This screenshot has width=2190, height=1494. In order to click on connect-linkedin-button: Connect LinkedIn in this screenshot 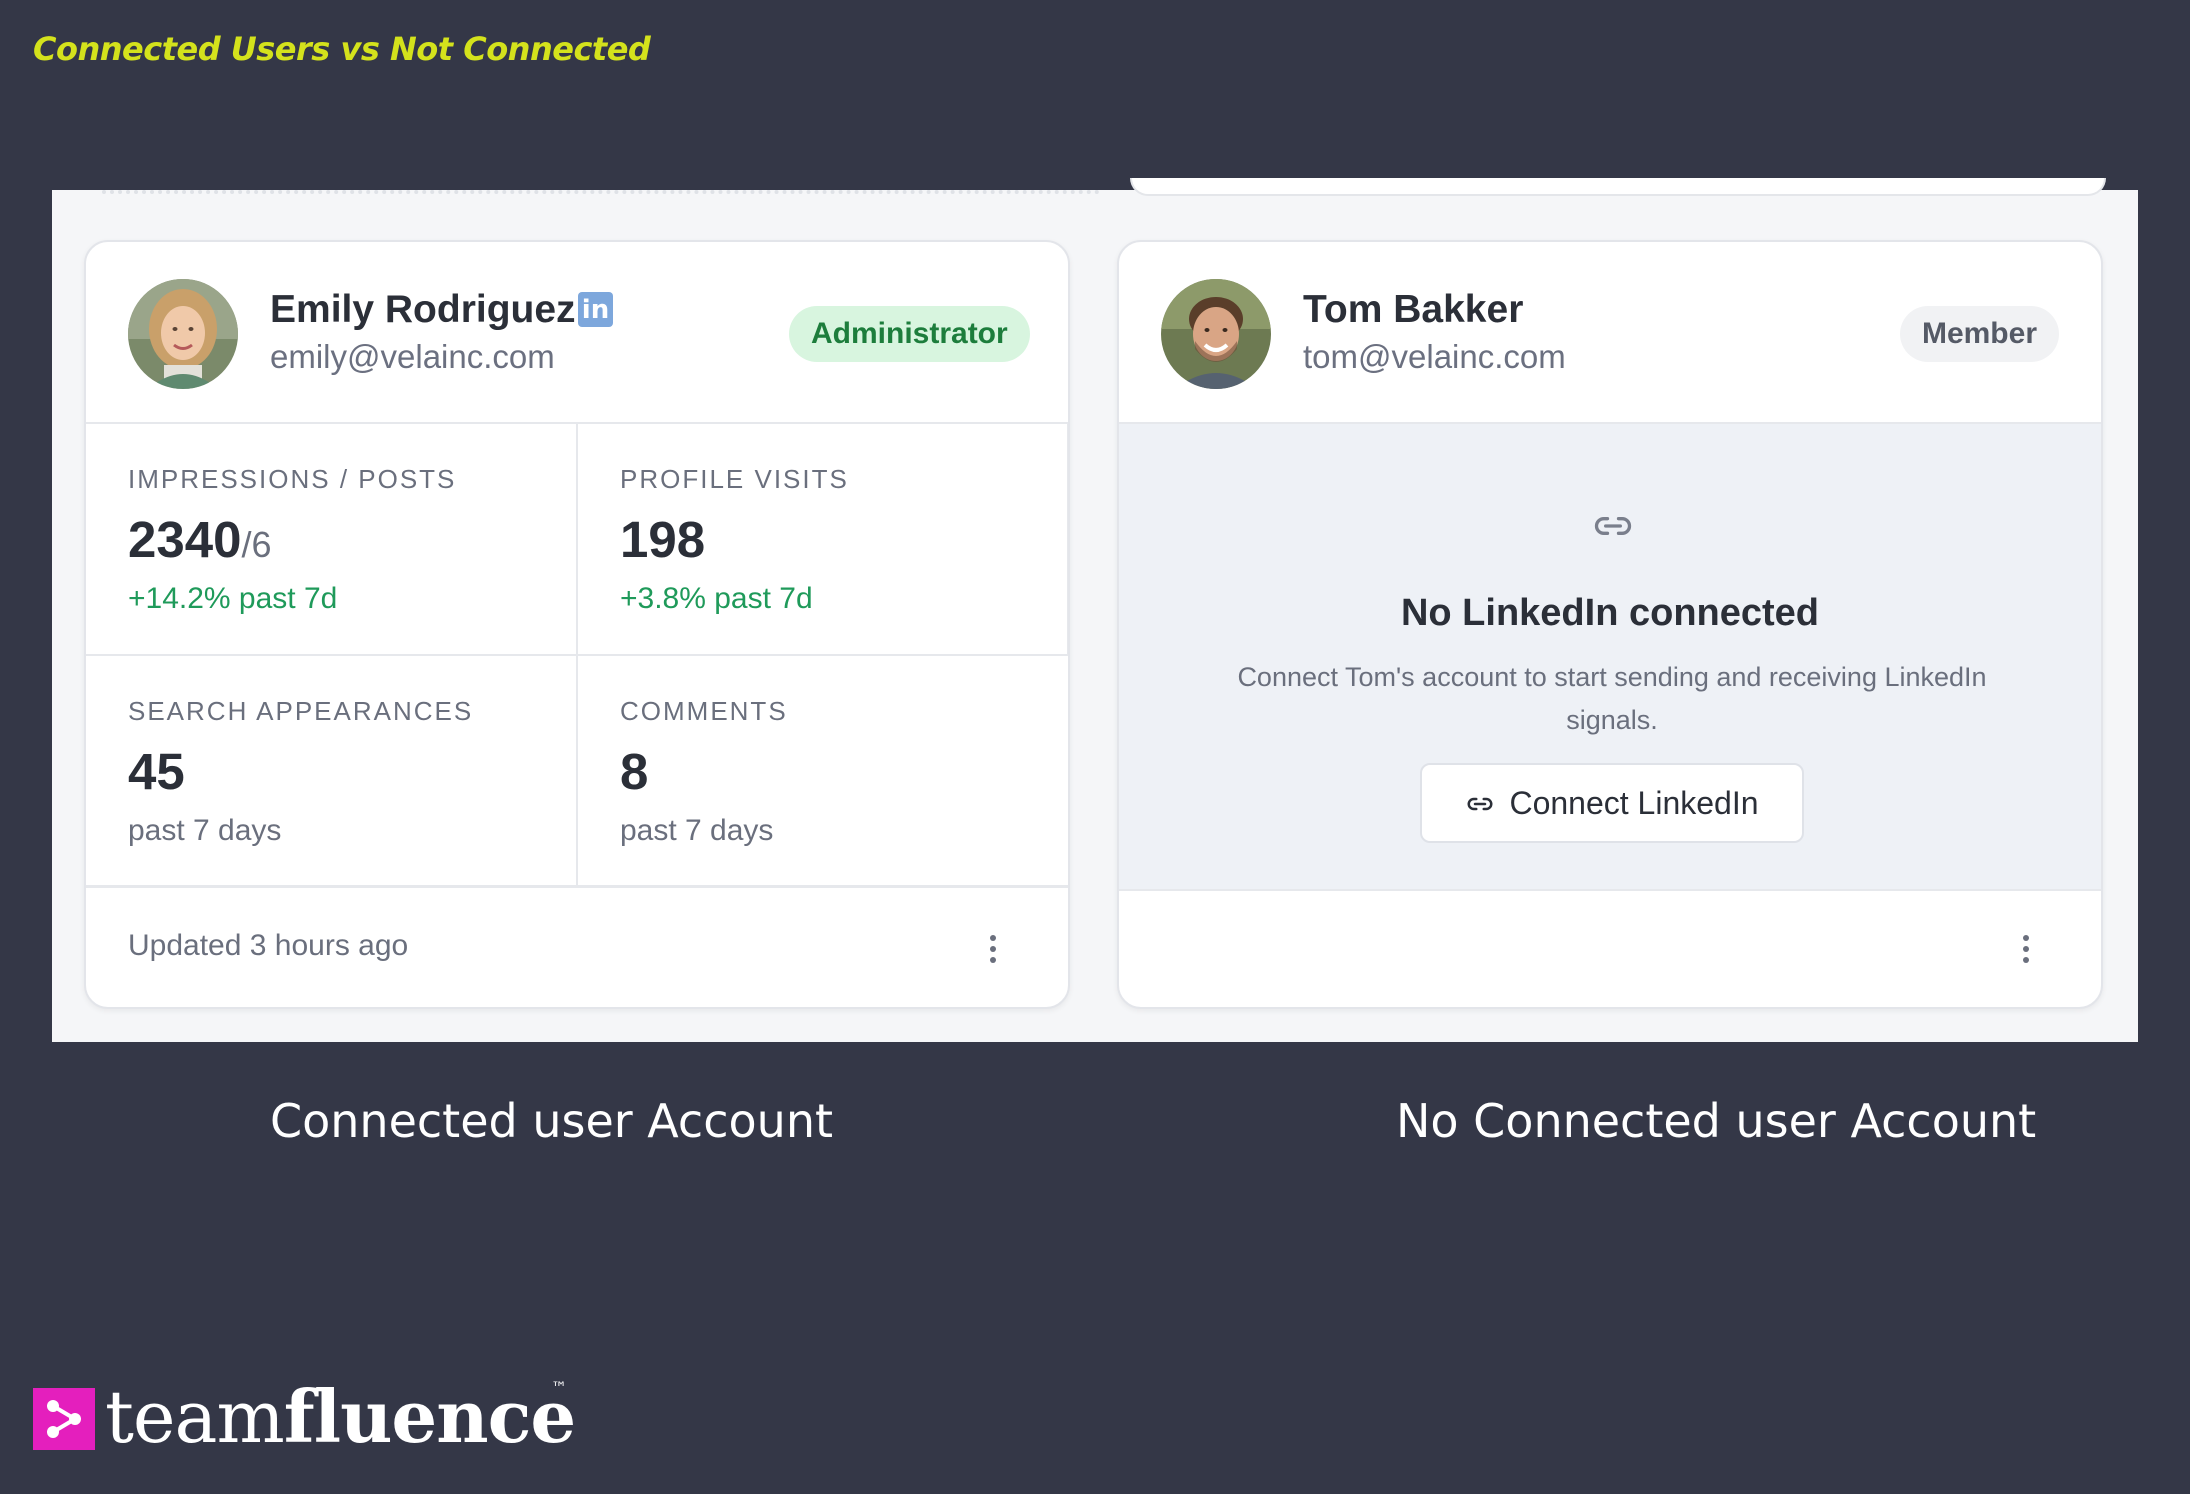, I will do `click(1612, 803)`.